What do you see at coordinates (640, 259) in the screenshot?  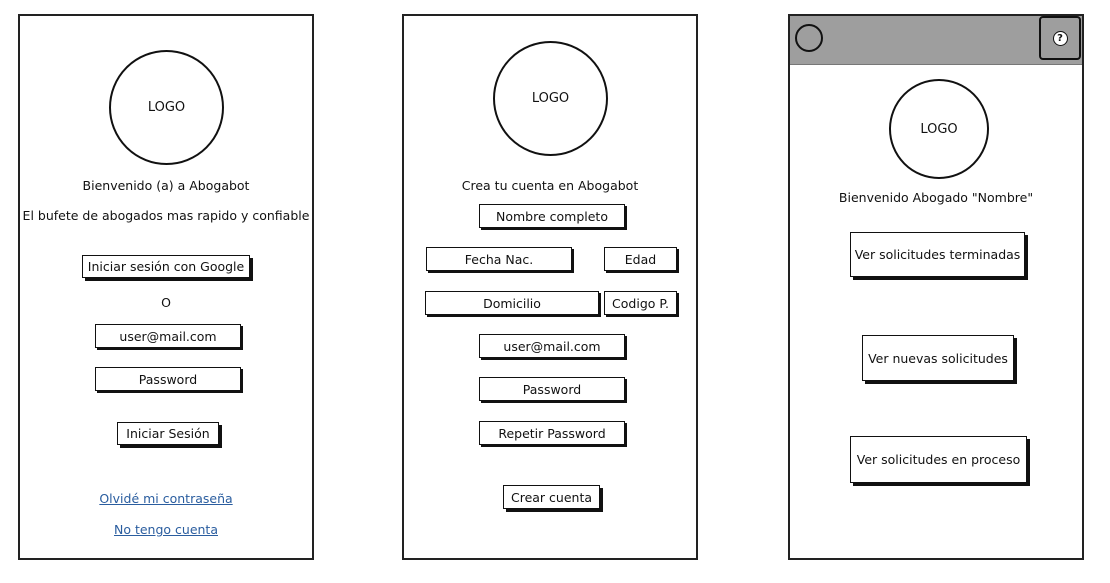 I see `age-field: Edad` at bounding box center [640, 259].